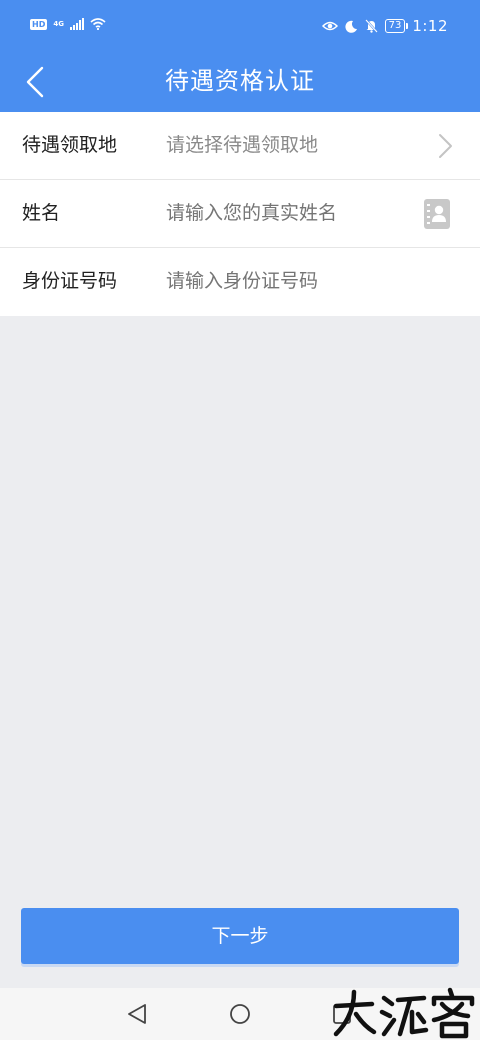 This screenshot has width=480, height=1040. What do you see at coordinates (70, 145) in the screenshot?
I see `benefit-location-label: 待遇领取地` at bounding box center [70, 145].